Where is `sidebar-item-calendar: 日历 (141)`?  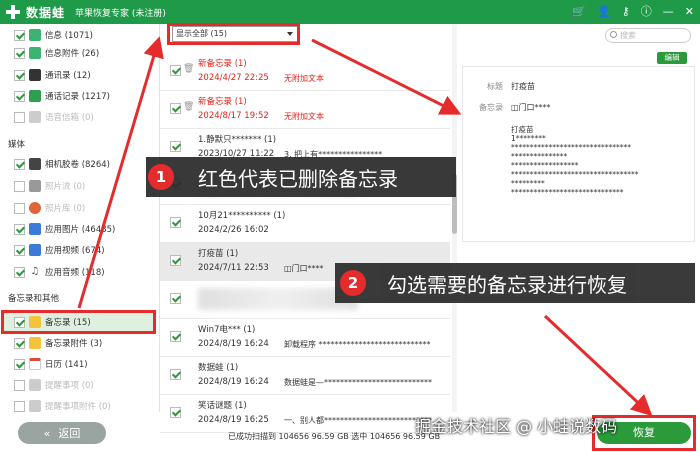
sidebar-item-calendar: 日历 (141) is located at coordinates (85, 364).